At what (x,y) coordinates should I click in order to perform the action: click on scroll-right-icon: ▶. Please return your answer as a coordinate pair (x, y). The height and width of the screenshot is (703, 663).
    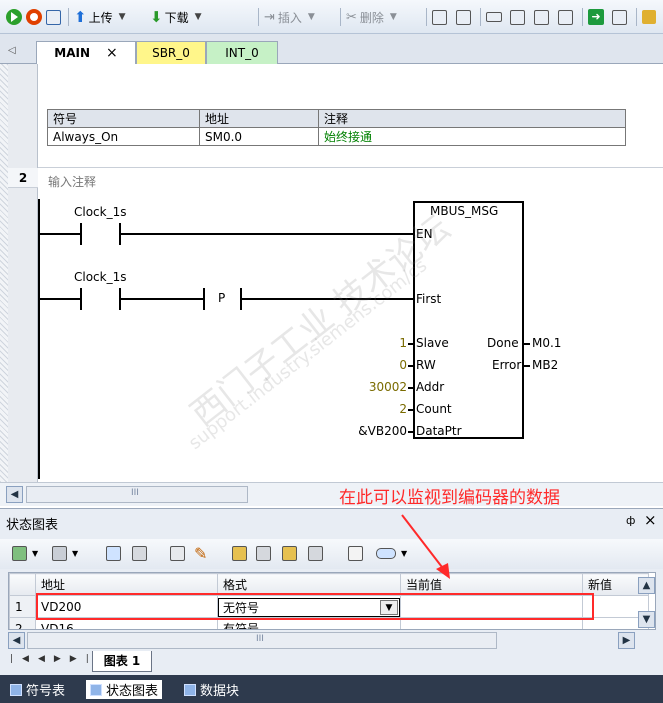
    Looking at the image, I should click on (626, 640).